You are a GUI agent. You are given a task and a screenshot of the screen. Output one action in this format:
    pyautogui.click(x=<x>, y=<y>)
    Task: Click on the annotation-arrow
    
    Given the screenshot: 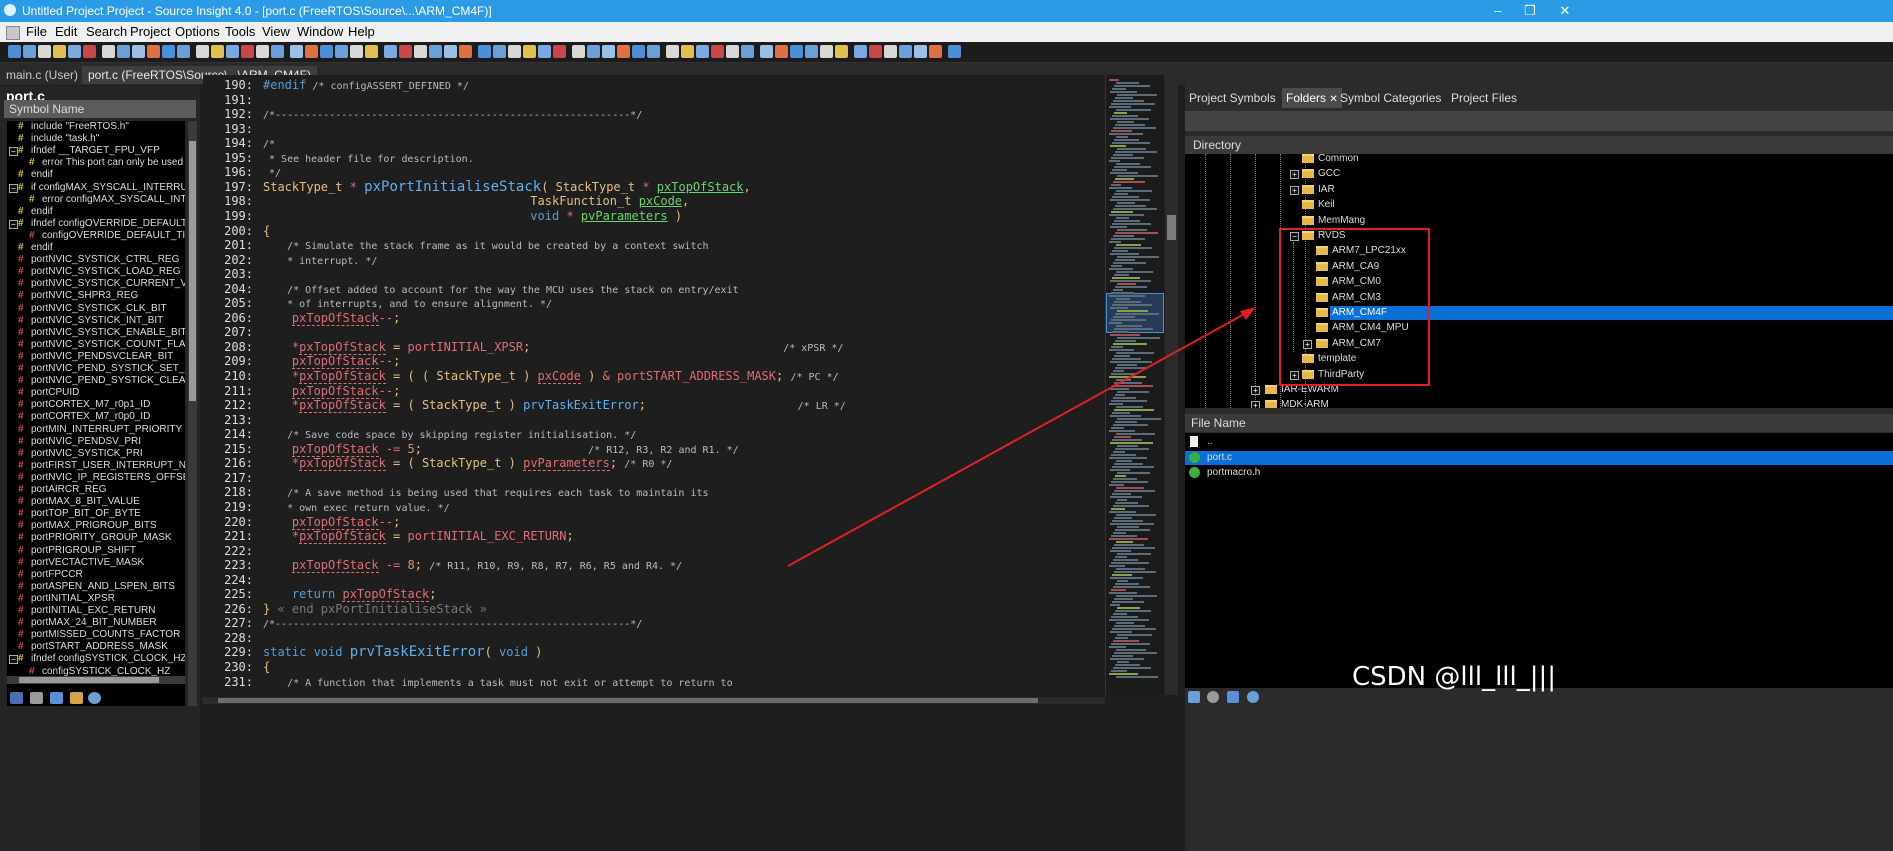 What is the action you would take?
    pyautogui.click(x=1021, y=437)
    